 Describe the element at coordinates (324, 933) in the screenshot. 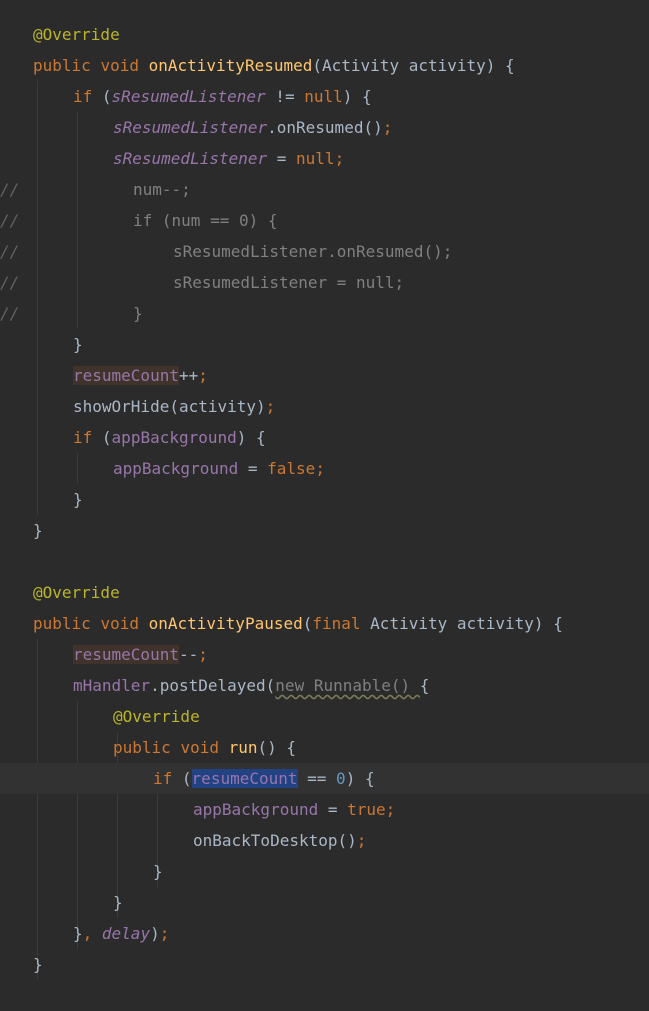

I see `code-line: }, delay);` at that location.